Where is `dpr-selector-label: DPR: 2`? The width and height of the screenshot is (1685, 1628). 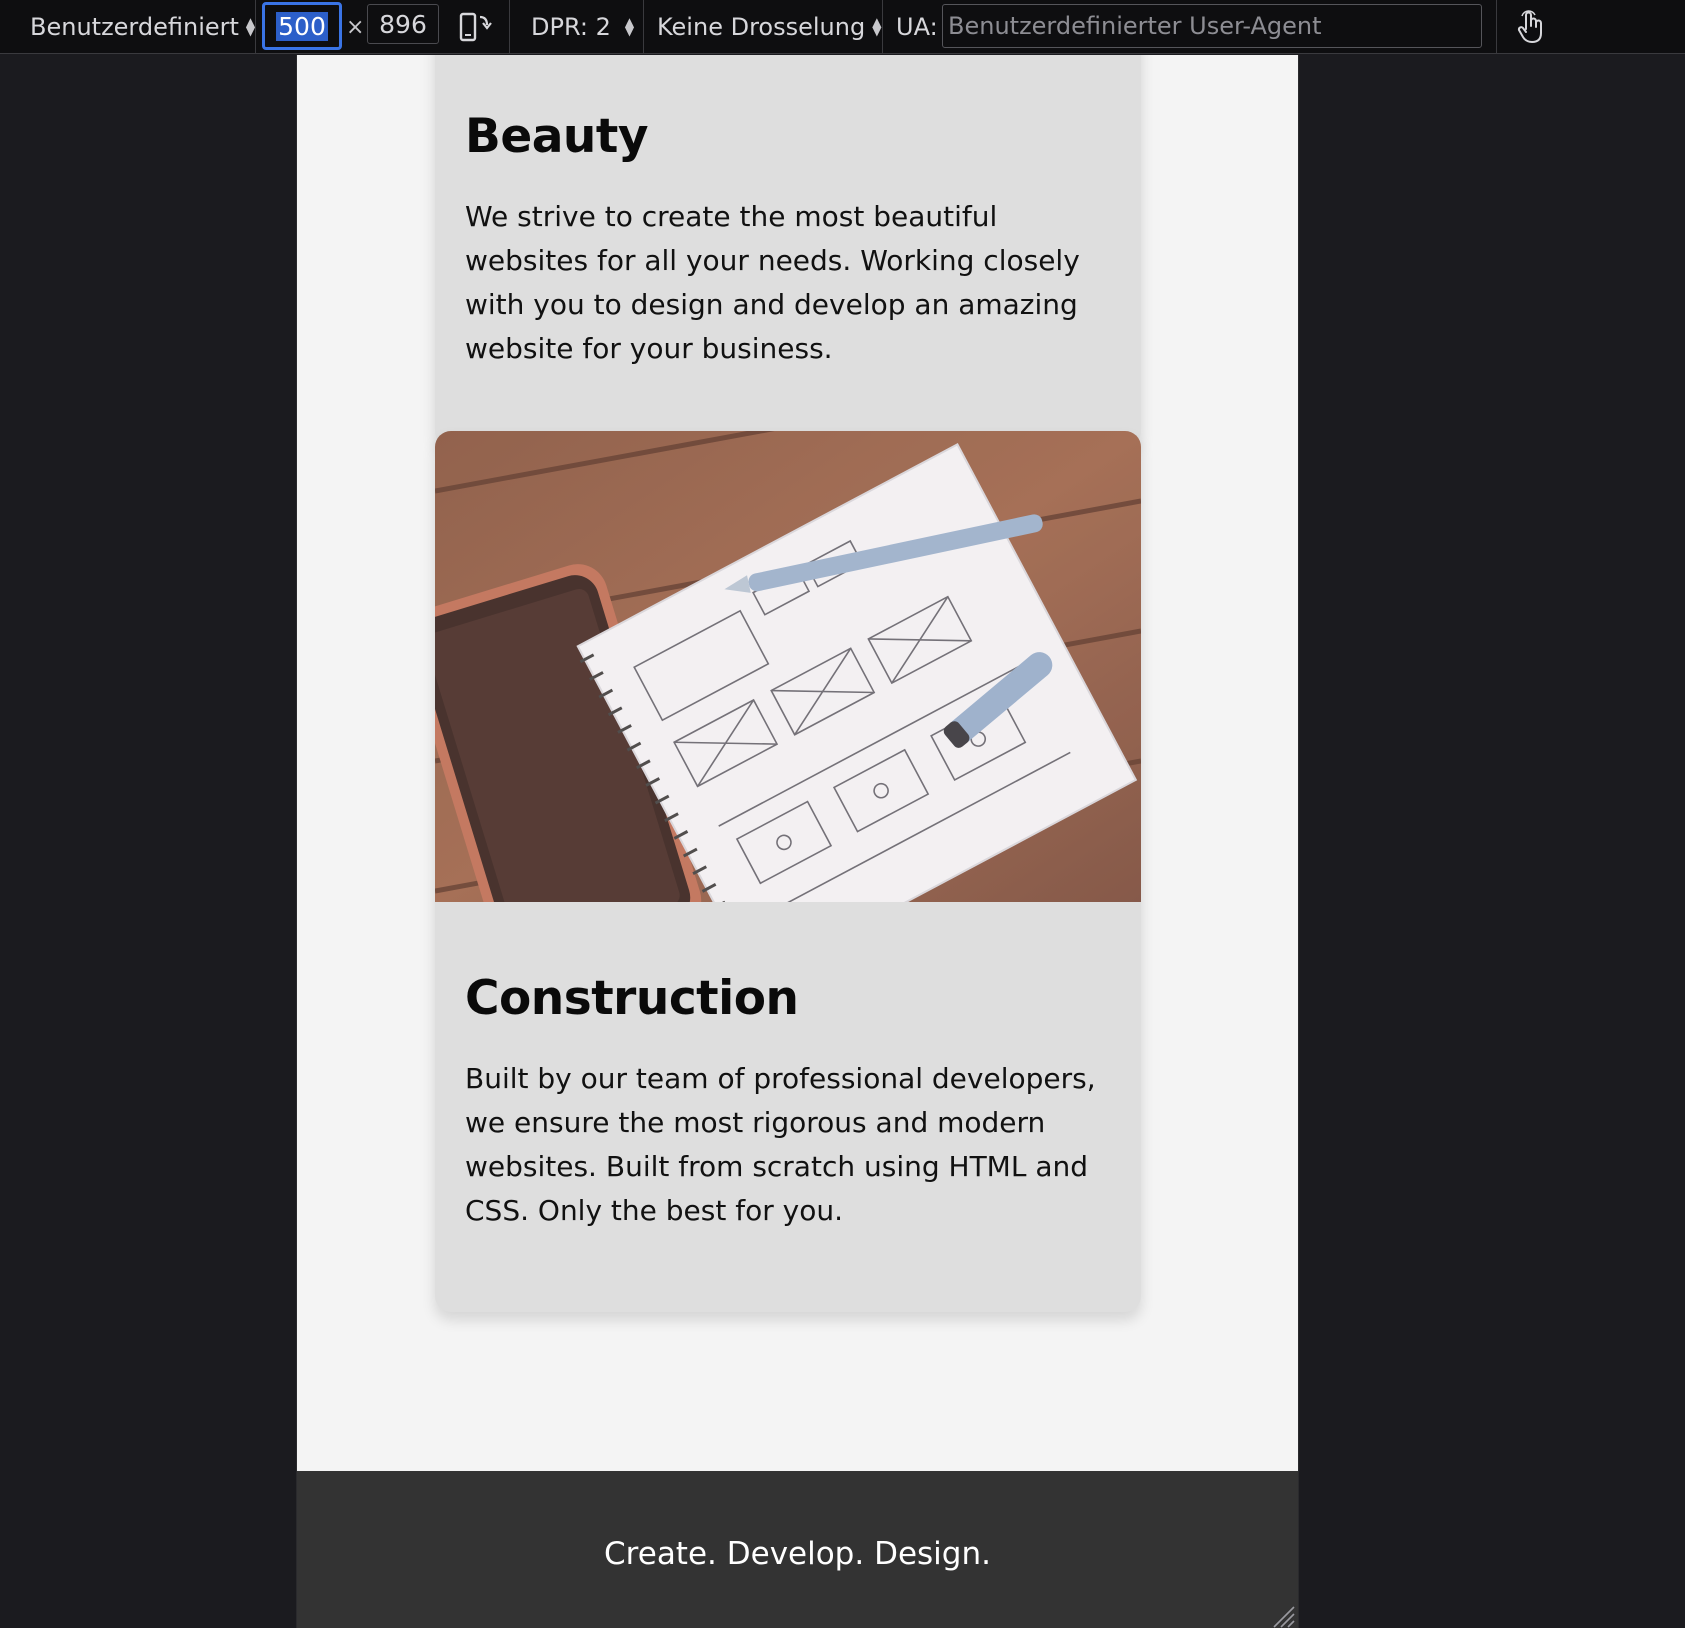 dpr-selector-label: DPR: 2 is located at coordinates (571, 27).